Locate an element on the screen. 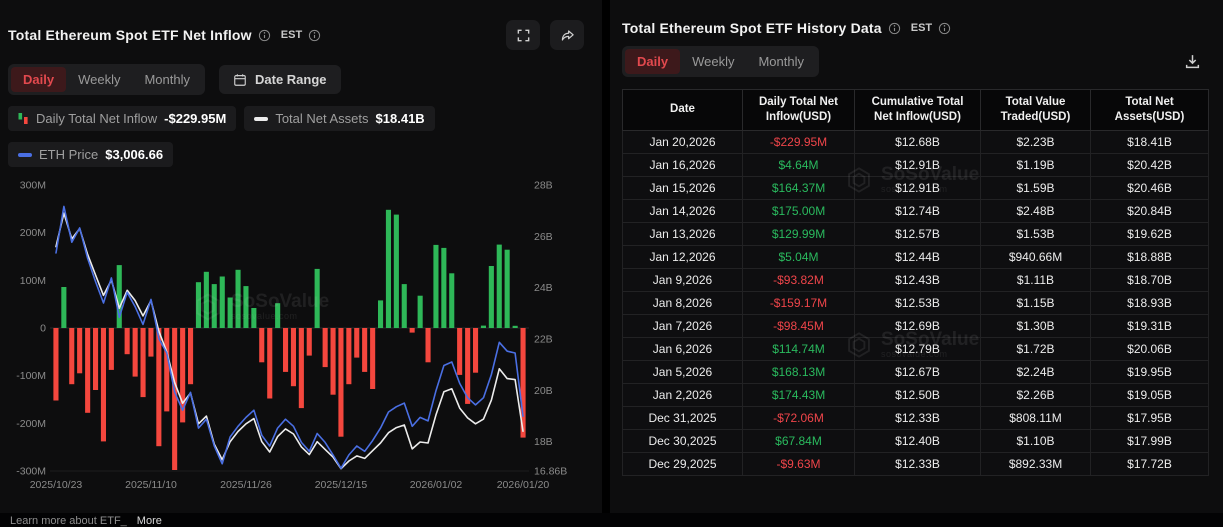 Image resolution: width=1223 pixels, height=527 pixels. table-cell: $12.40B is located at coordinates (917, 440).